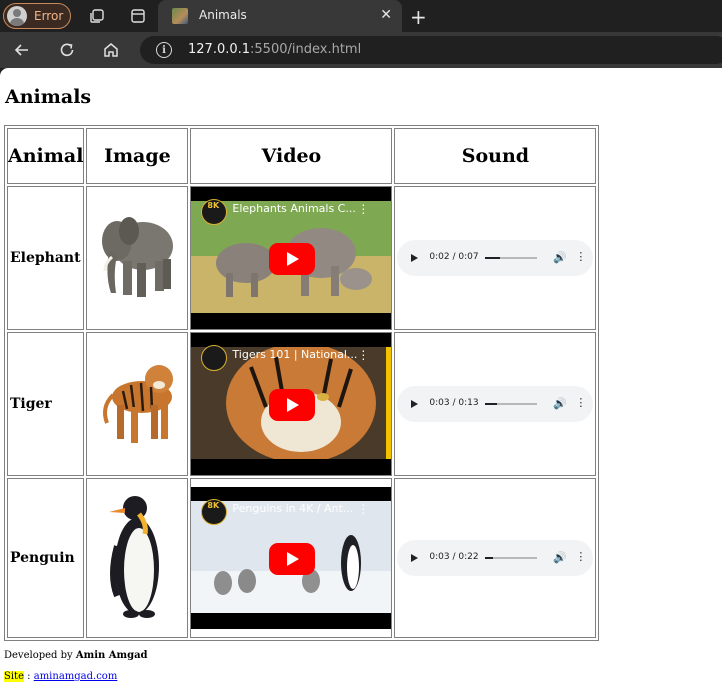  I want to click on header-image: Image, so click(137, 156).